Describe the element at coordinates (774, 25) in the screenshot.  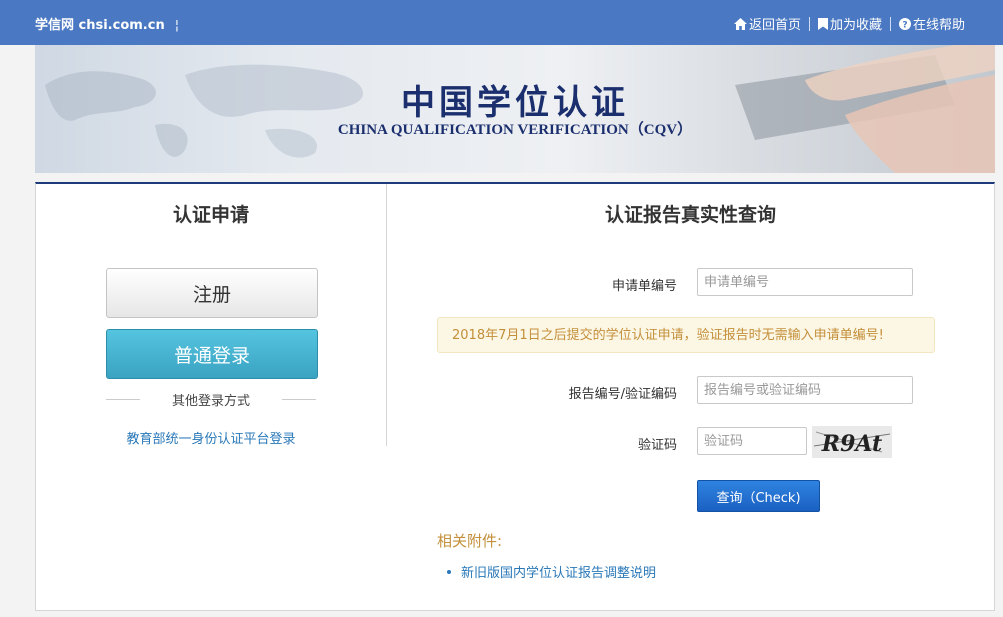
I see `nav-home-label: 返回首页` at that location.